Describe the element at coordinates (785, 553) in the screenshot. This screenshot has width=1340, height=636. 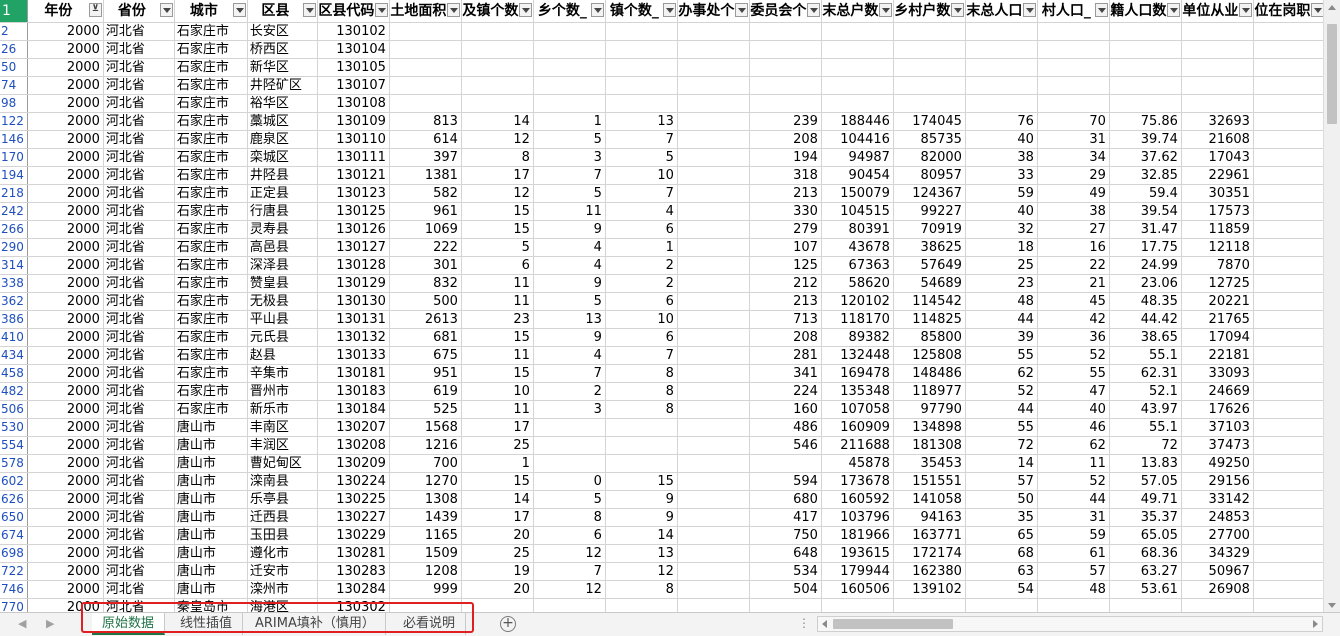
I see `table-cell: 648` at that location.